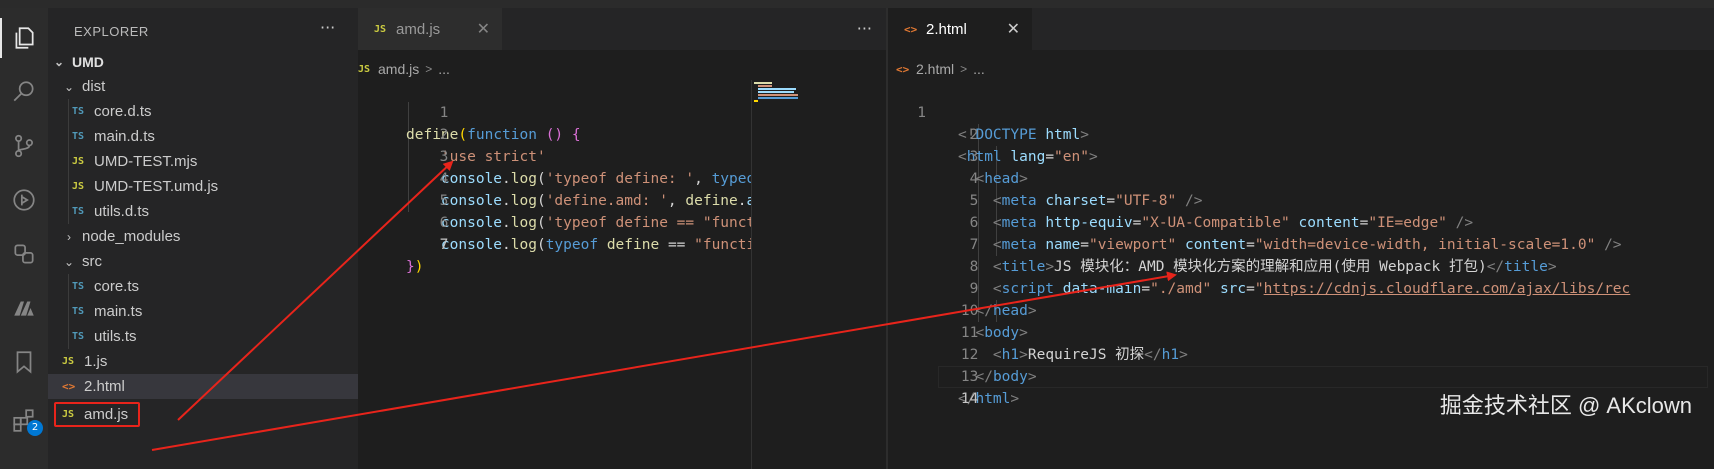 The image size is (1714, 469). What do you see at coordinates (327, 27) in the screenshot?
I see `explorer-more-icon: ···` at bounding box center [327, 27].